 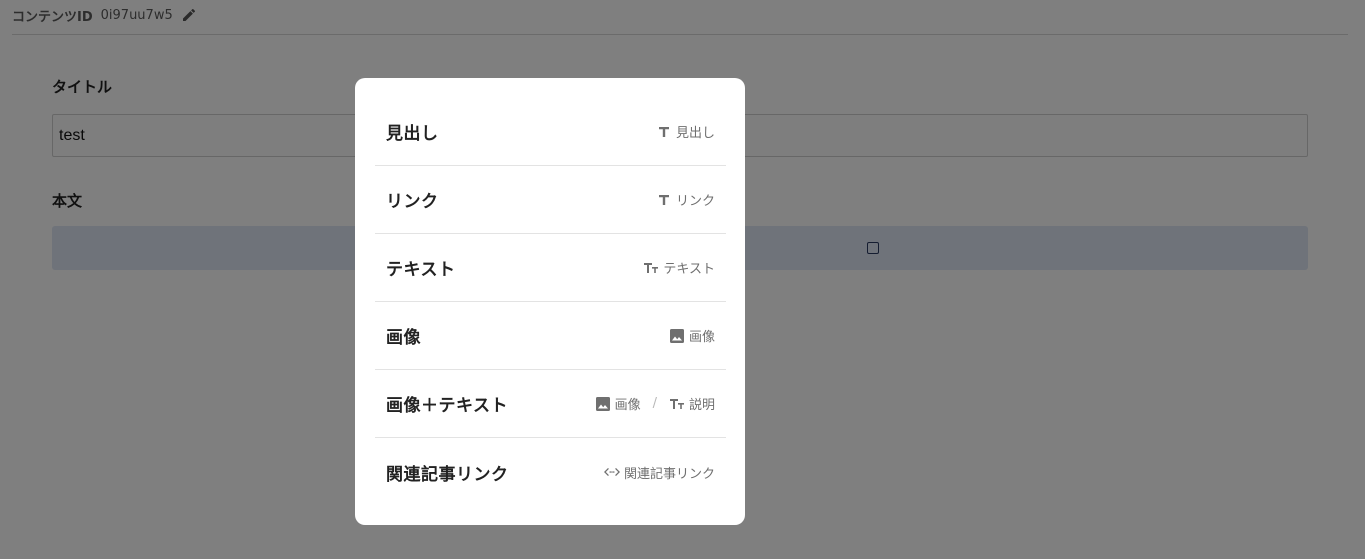 I want to click on option-meta: 関連記事リンク, so click(x=659, y=472).